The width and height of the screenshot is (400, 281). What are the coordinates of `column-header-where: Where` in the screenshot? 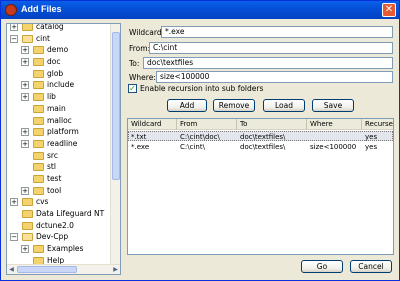 It's located at (321, 124).